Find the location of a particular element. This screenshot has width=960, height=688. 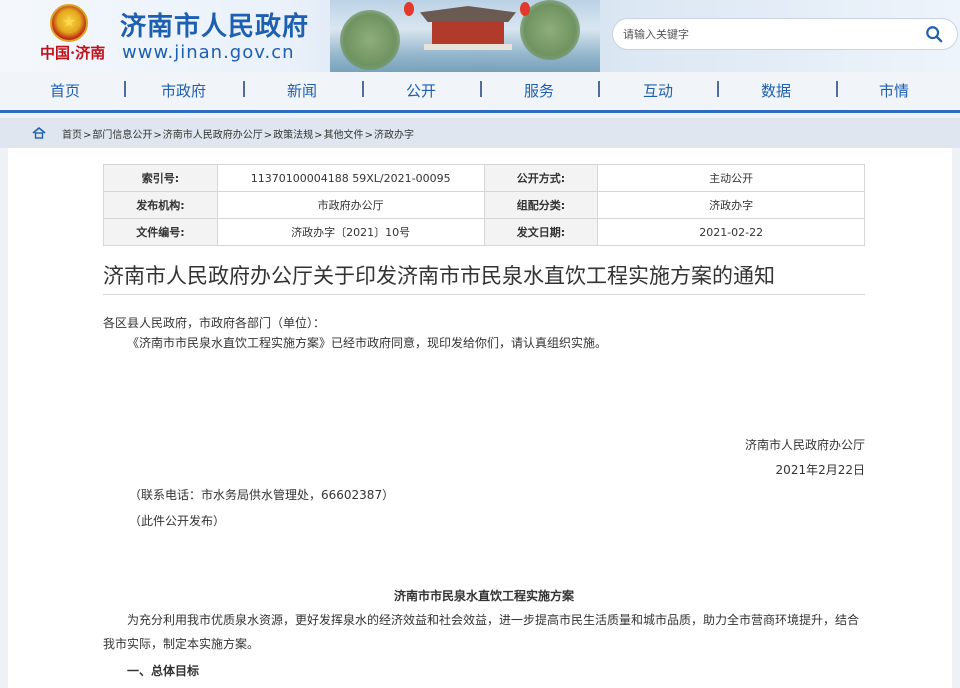

breadcrumb-home: 首页 is located at coordinates (72, 135).